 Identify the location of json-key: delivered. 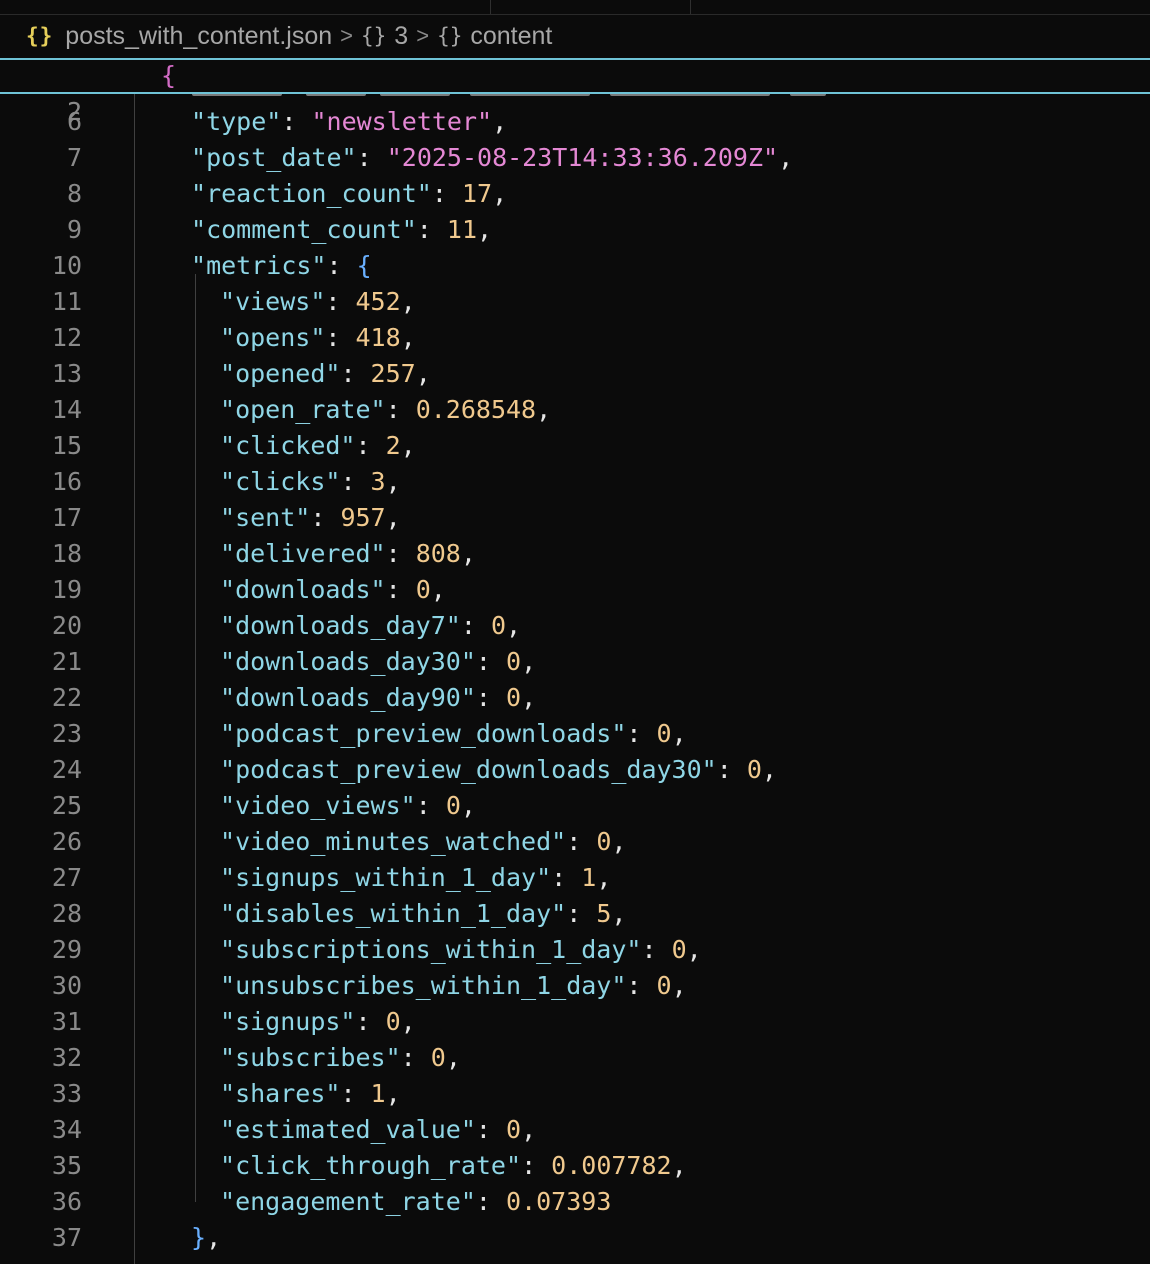
(303, 553).